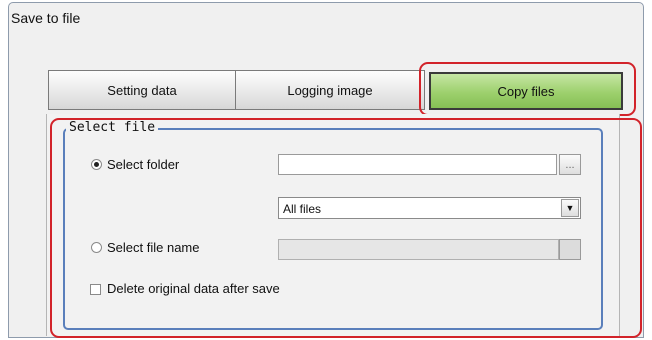 The image size is (652, 340). I want to click on dialog-title: Save to file, so click(46, 18).